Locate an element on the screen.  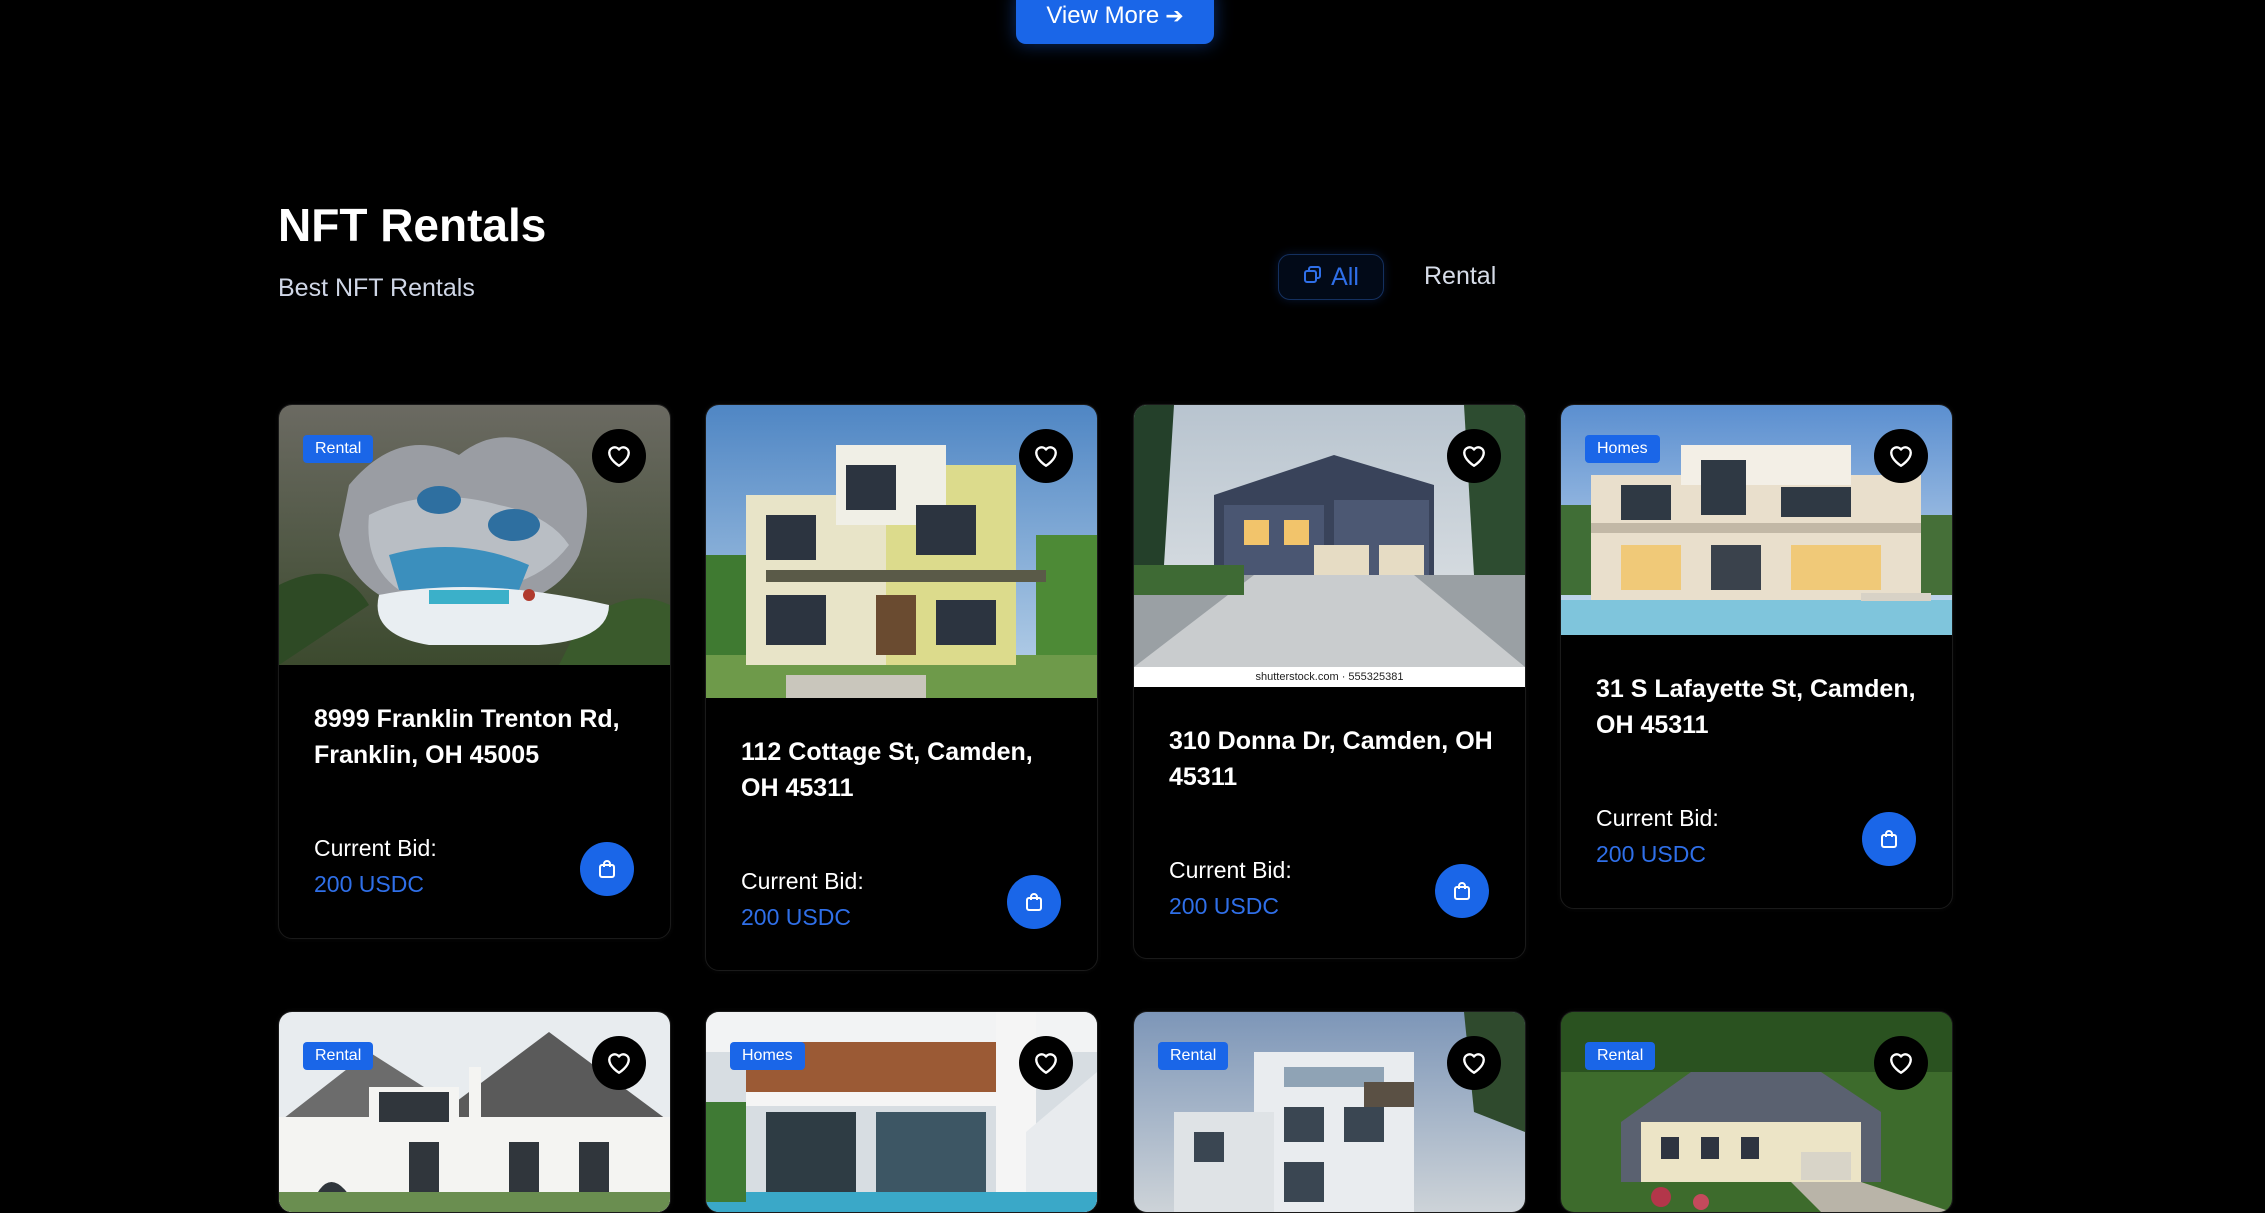
section-subtitle: Best NFT Rentals is located at coordinates (376, 288).